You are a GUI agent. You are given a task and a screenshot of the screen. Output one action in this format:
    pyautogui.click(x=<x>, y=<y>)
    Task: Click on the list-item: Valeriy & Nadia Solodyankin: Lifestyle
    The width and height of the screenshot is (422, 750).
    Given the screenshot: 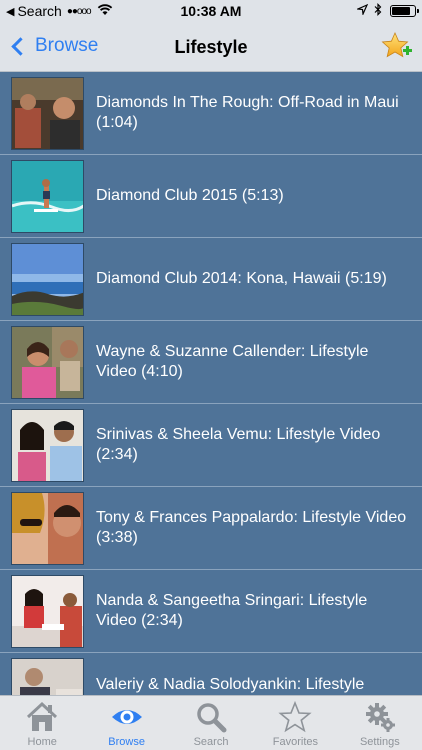 What is the action you would take?
    pyautogui.click(x=211, y=674)
    